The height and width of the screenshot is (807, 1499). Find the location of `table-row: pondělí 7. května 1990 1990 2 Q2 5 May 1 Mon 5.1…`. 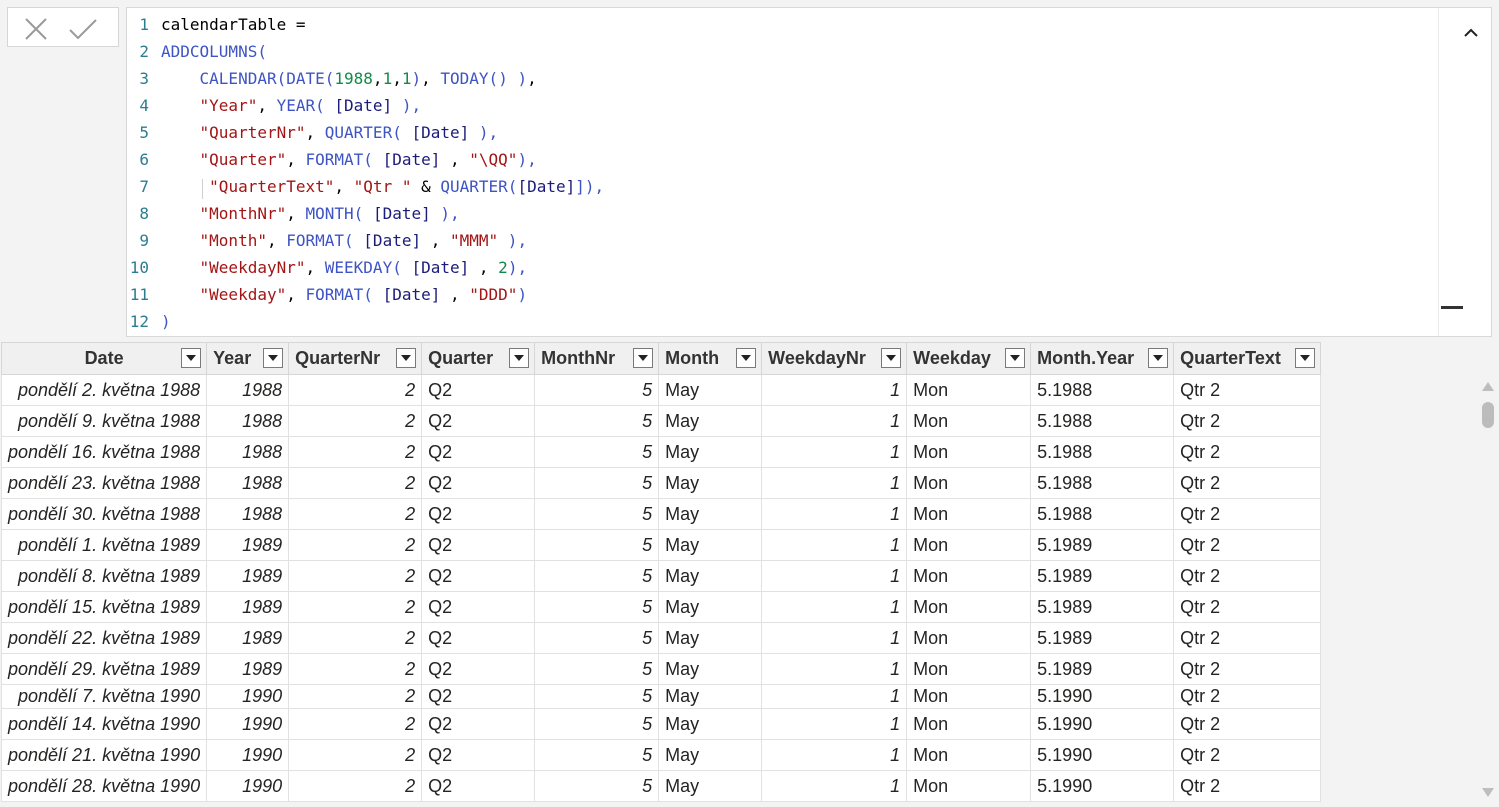

table-row: pondělí 7. května 1990 1990 2 Q2 5 May 1 Mon 5.1… is located at coordinates (661, 696).